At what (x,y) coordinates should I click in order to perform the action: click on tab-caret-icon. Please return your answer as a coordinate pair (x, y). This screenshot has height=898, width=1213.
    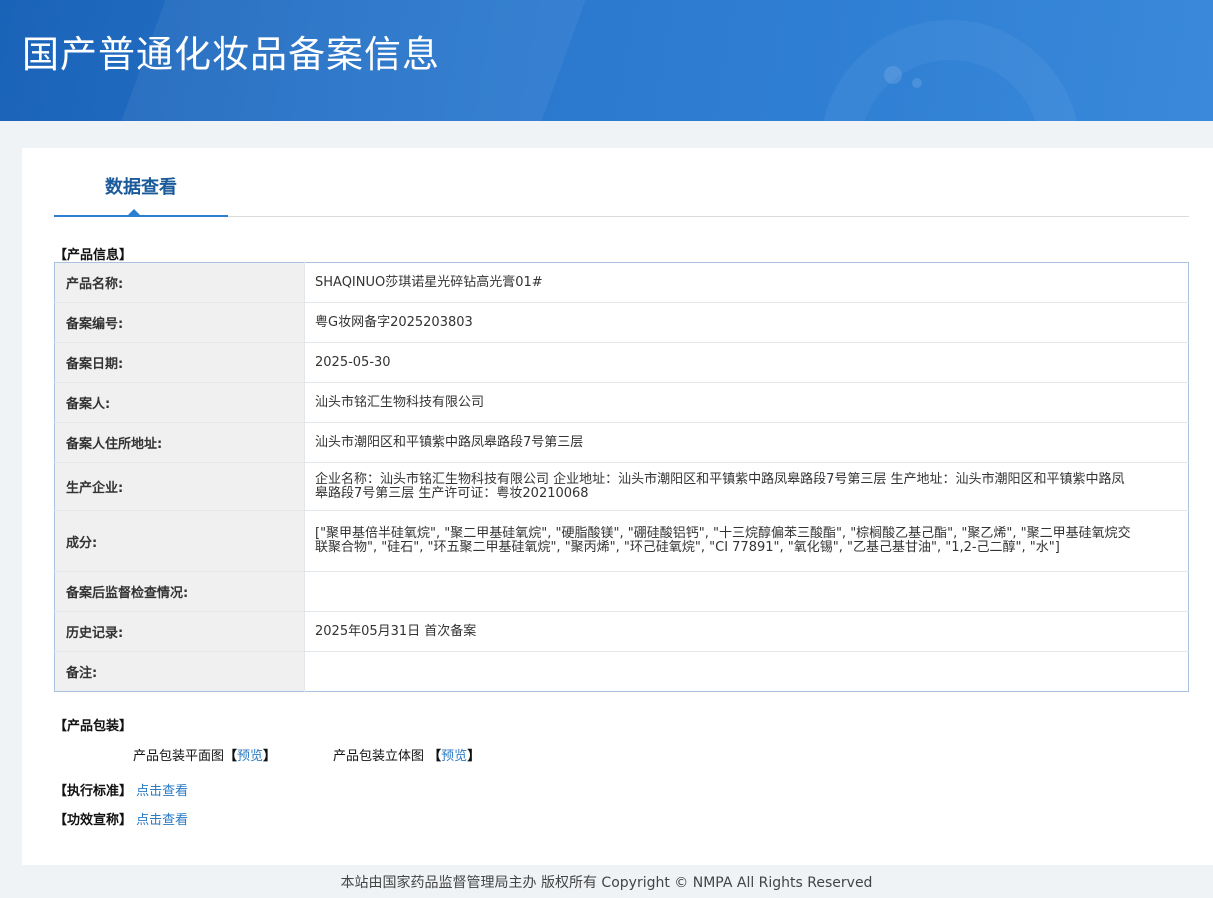
    Looking at the image, I should click on (134, 212).